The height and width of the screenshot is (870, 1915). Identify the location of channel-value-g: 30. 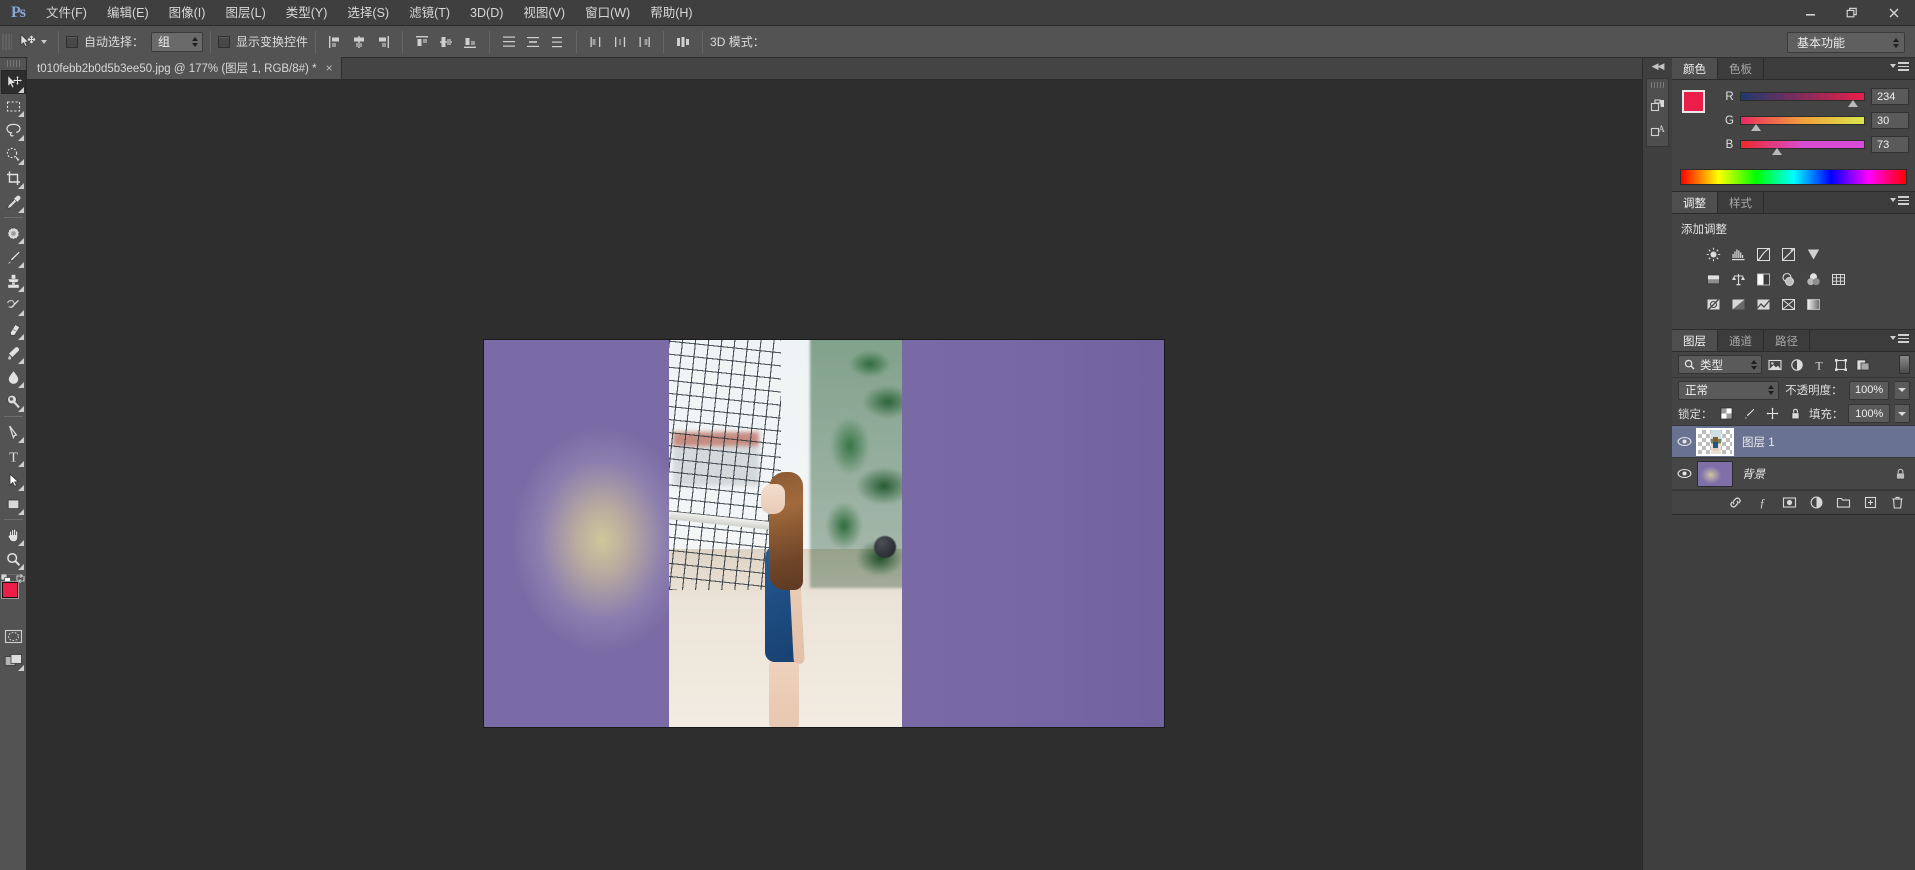
(1890, 120).